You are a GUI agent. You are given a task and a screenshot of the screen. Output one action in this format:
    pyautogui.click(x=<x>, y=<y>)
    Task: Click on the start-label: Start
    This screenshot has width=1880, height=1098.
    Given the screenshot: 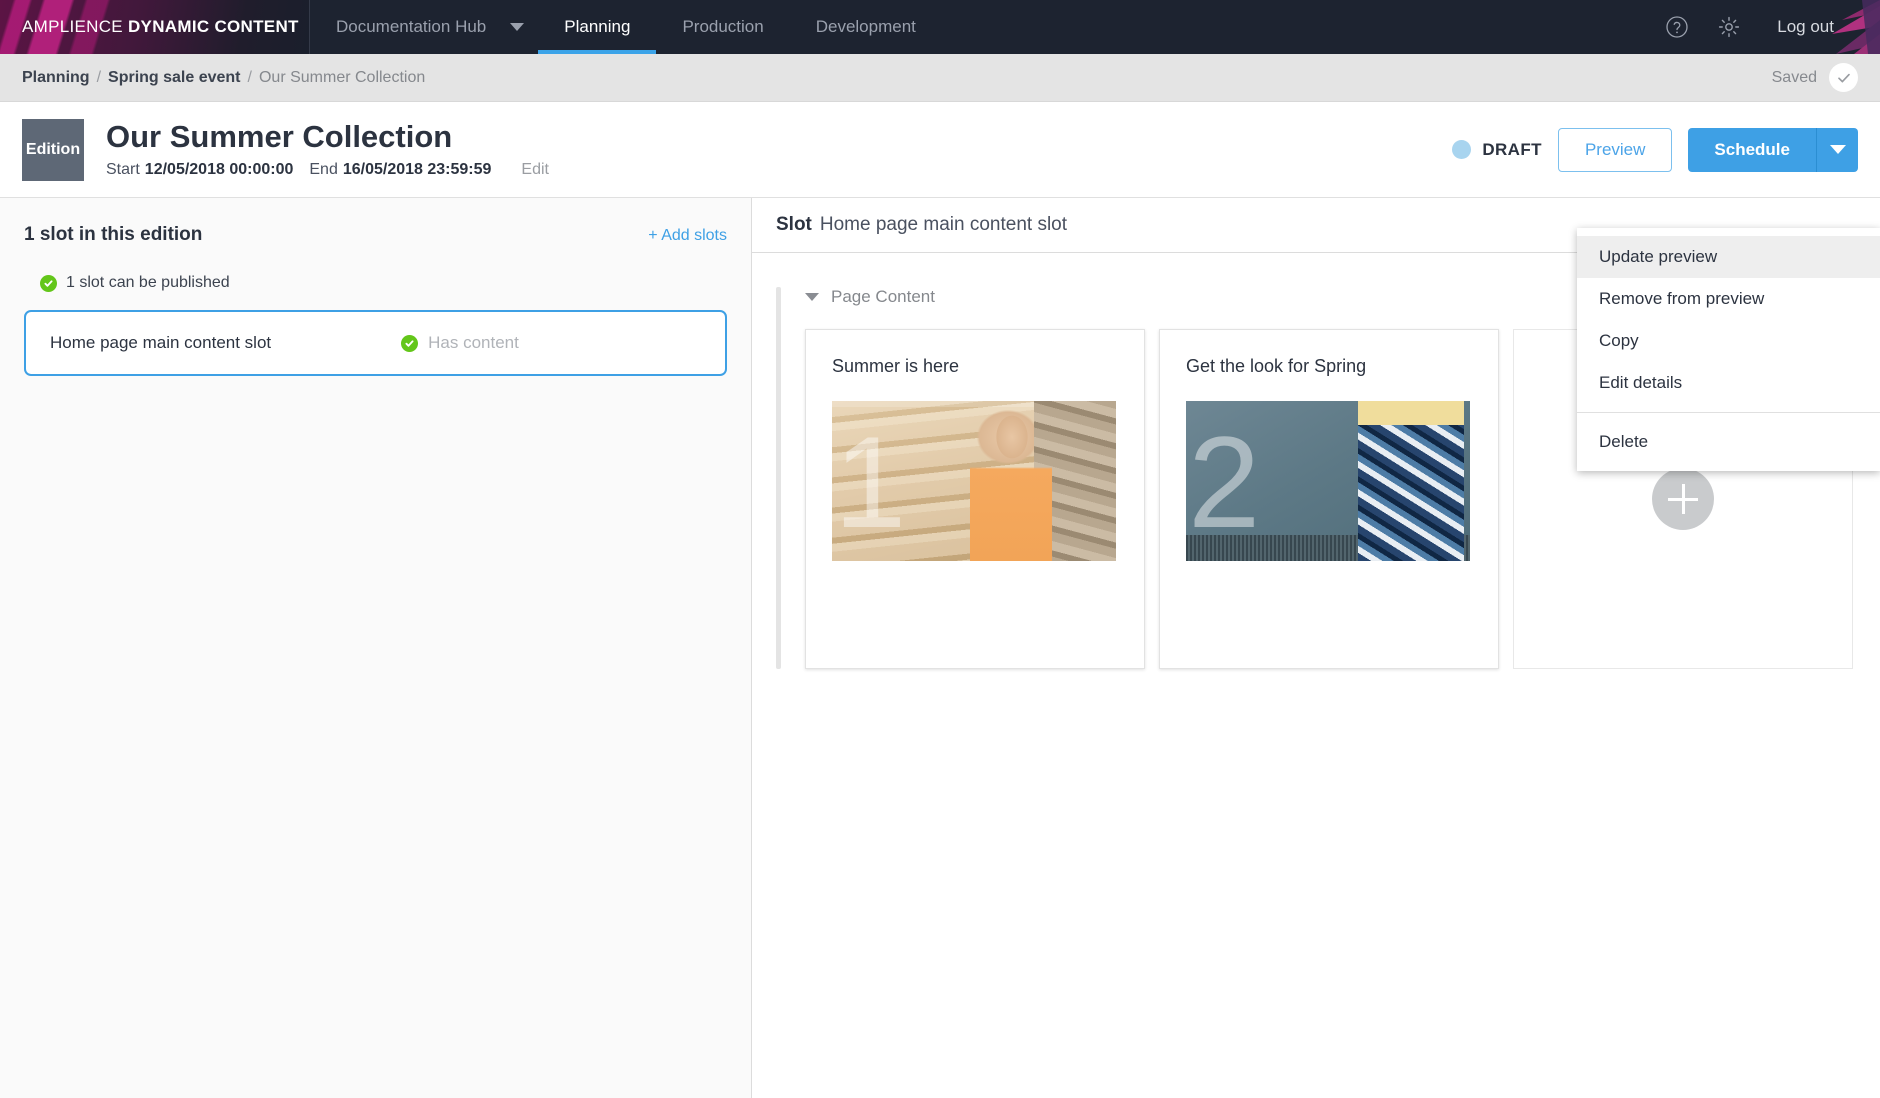 What is the action you would take?
    pyautogui.click(x=123, y=169)
    